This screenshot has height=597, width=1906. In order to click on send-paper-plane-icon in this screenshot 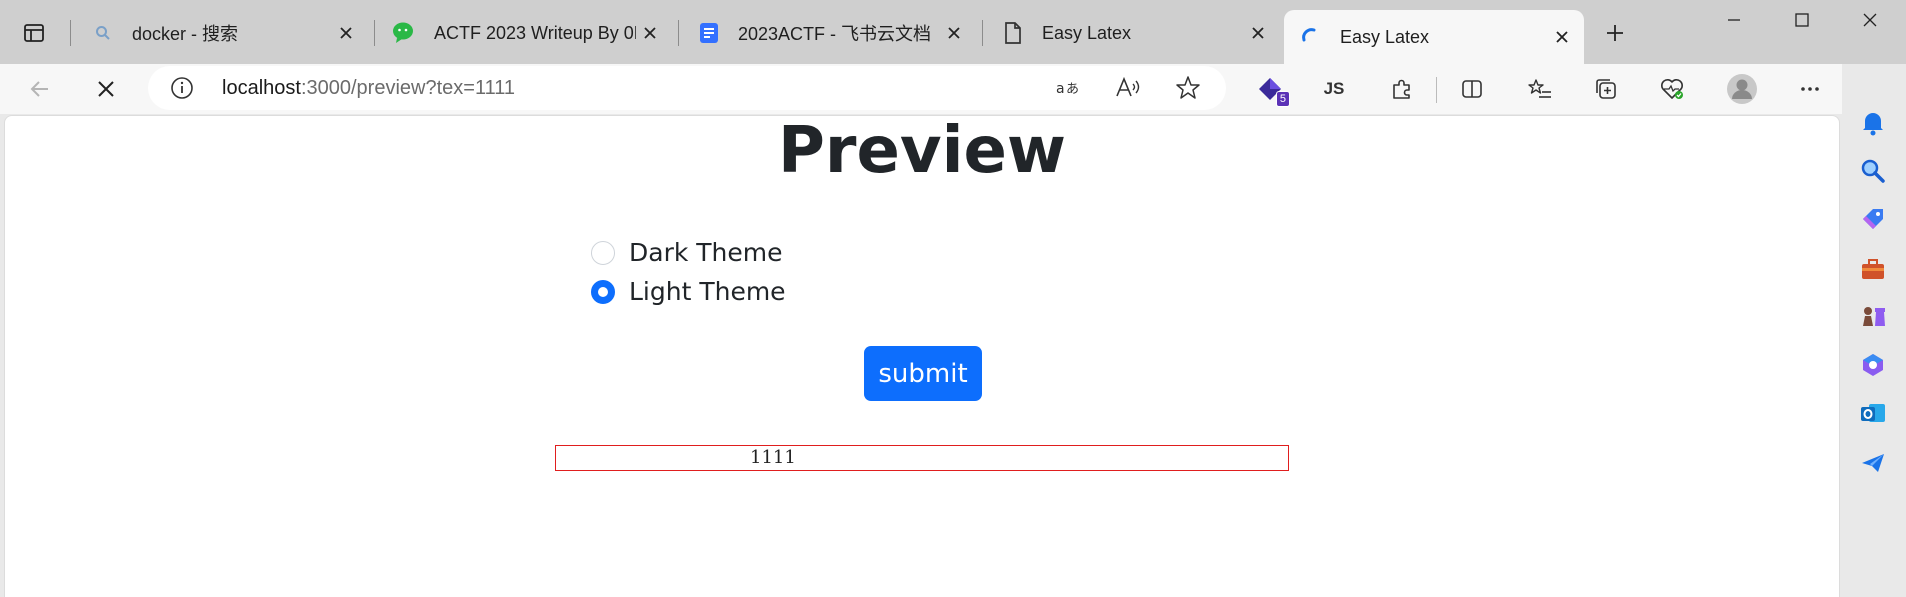, I will do `click(1873, 463)`.